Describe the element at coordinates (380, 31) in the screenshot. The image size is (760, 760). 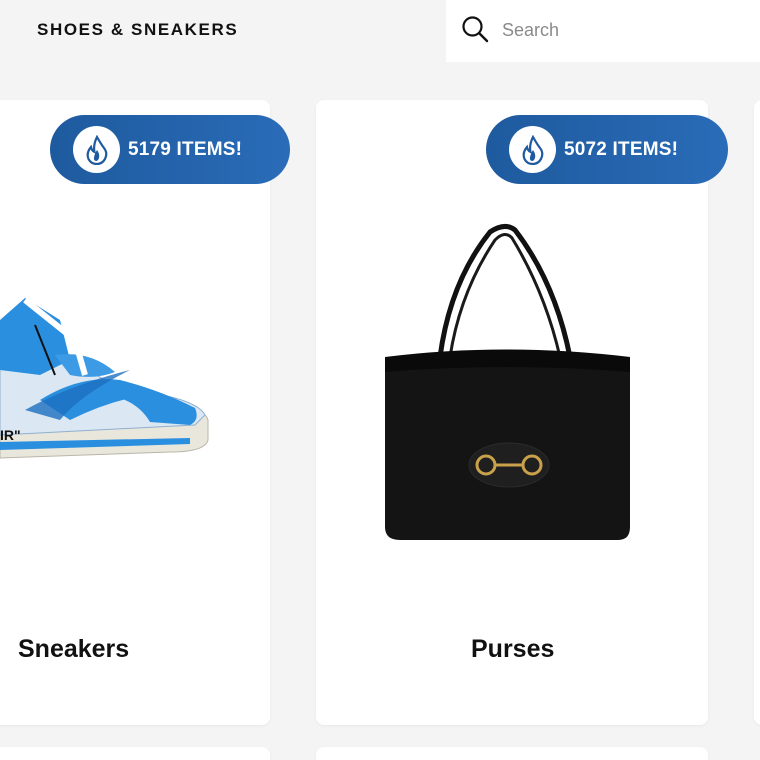
I see `top-bar: SHOES & SNEAKERS` at that location.